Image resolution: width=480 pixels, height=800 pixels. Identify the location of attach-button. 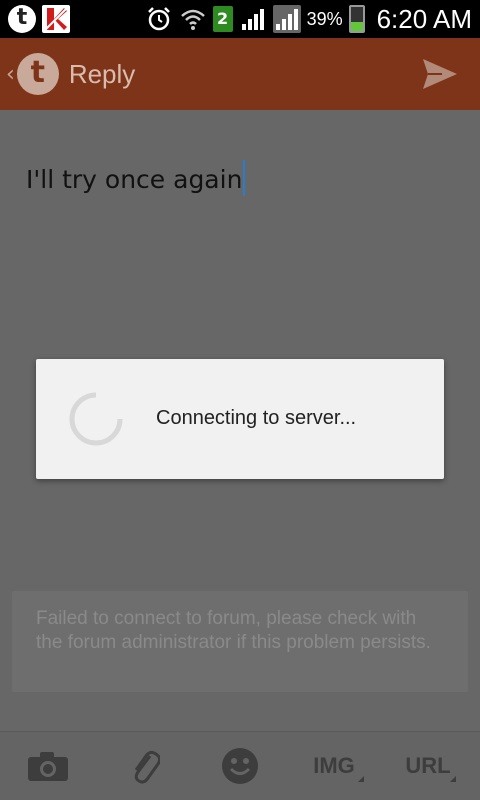
(144, 766).